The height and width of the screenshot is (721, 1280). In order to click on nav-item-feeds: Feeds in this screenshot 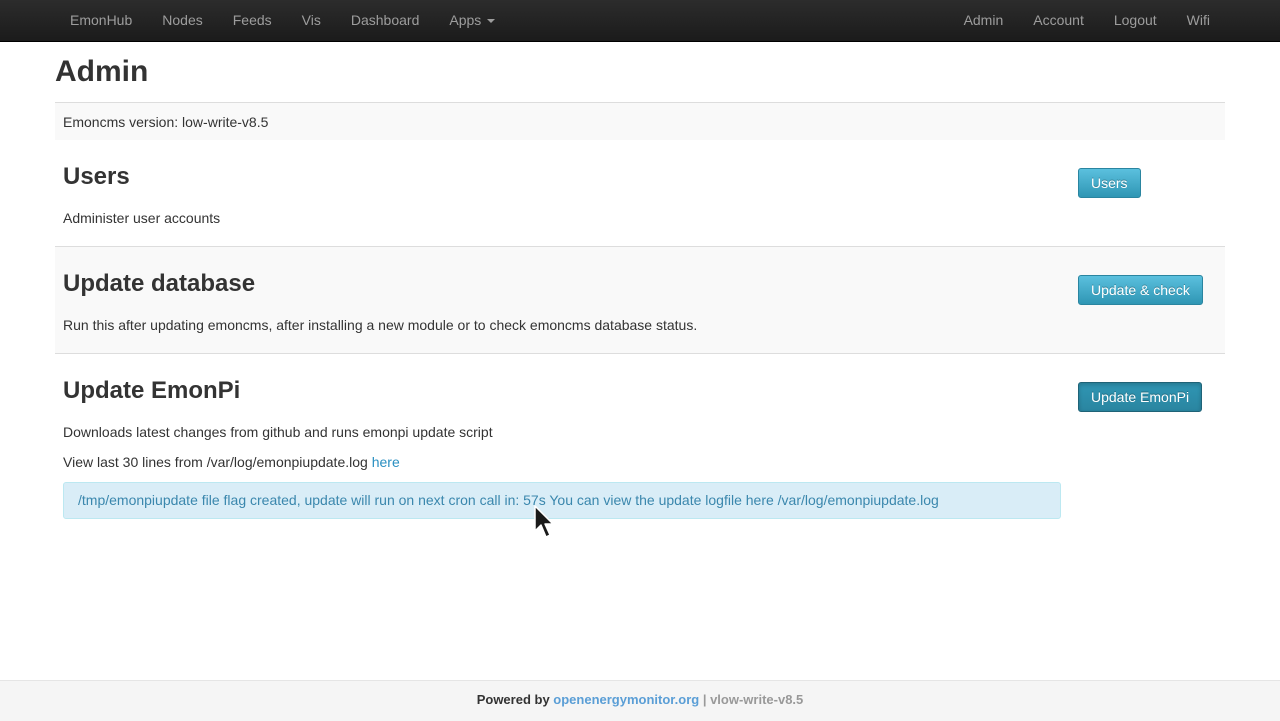, I will do `click(252, 20)`.